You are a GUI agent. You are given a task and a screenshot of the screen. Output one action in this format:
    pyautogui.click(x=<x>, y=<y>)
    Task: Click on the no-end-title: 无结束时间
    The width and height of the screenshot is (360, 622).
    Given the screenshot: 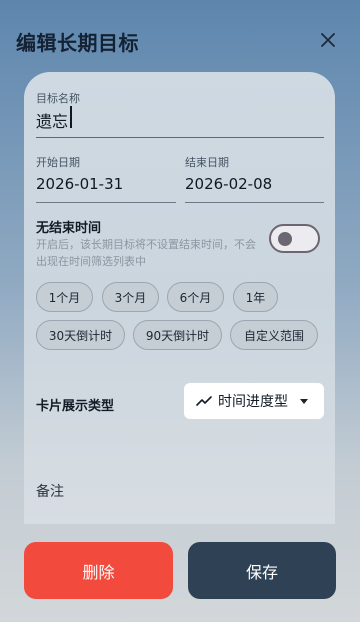 What is the action you would take?
    pyautogui.click(x=69, y=228)
    